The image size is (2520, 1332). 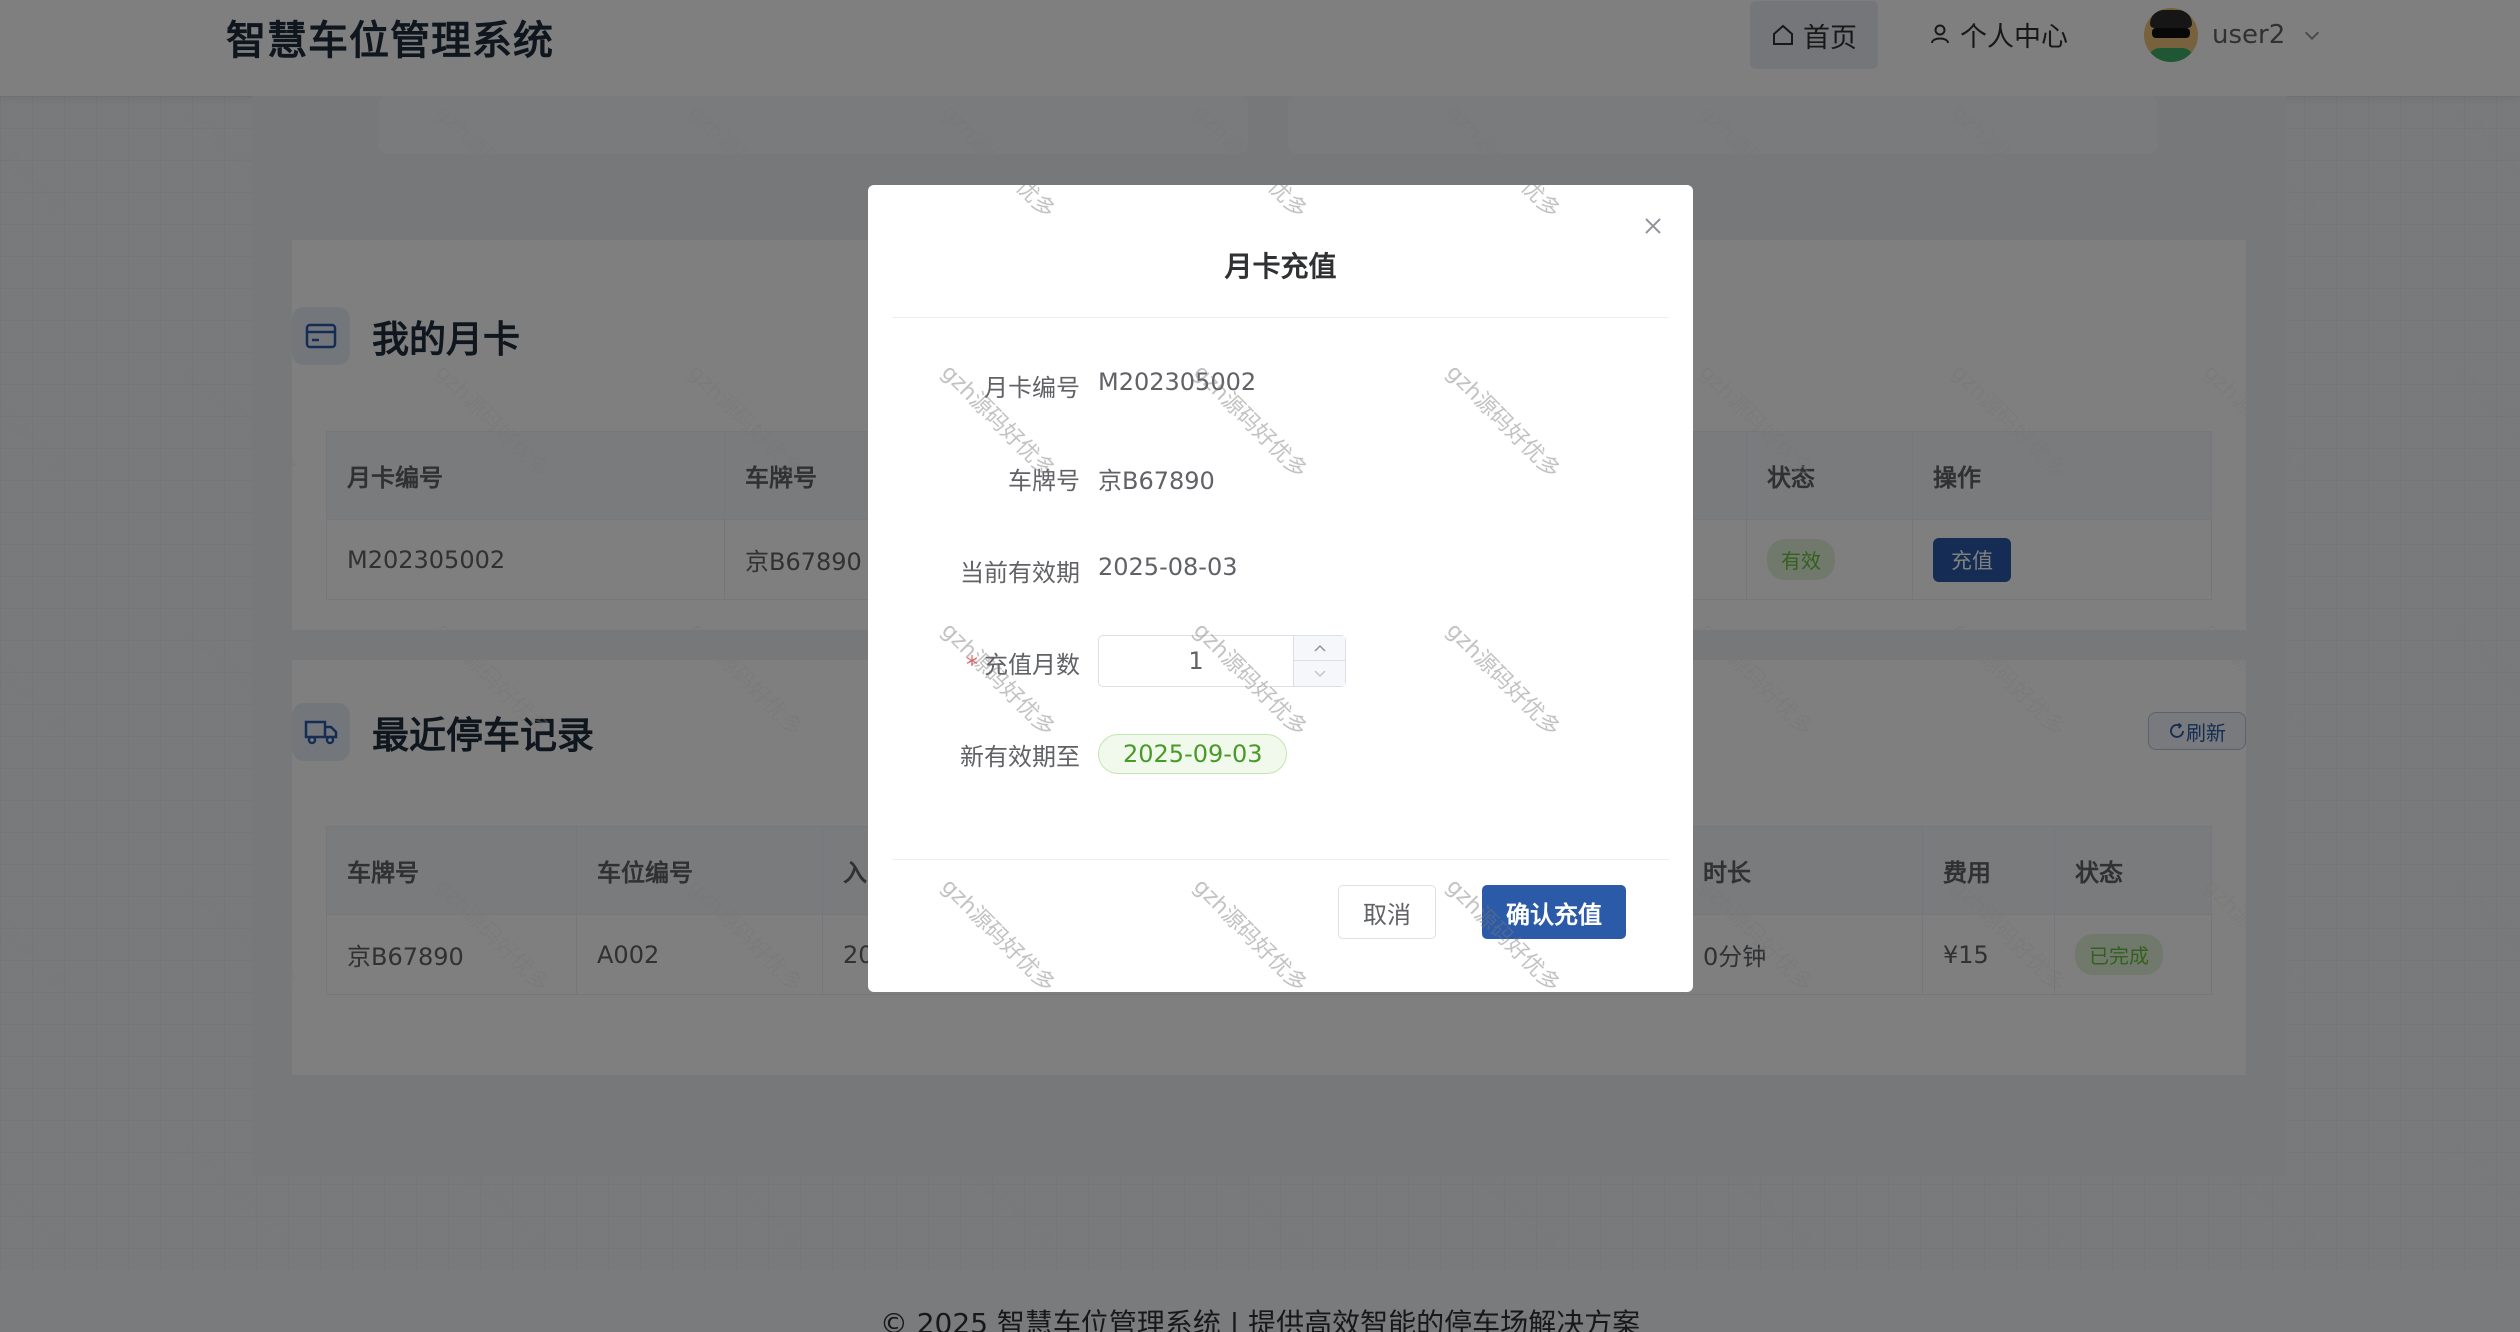 I want to click on months-label: * 充值月数, so click(x=974, y=662).